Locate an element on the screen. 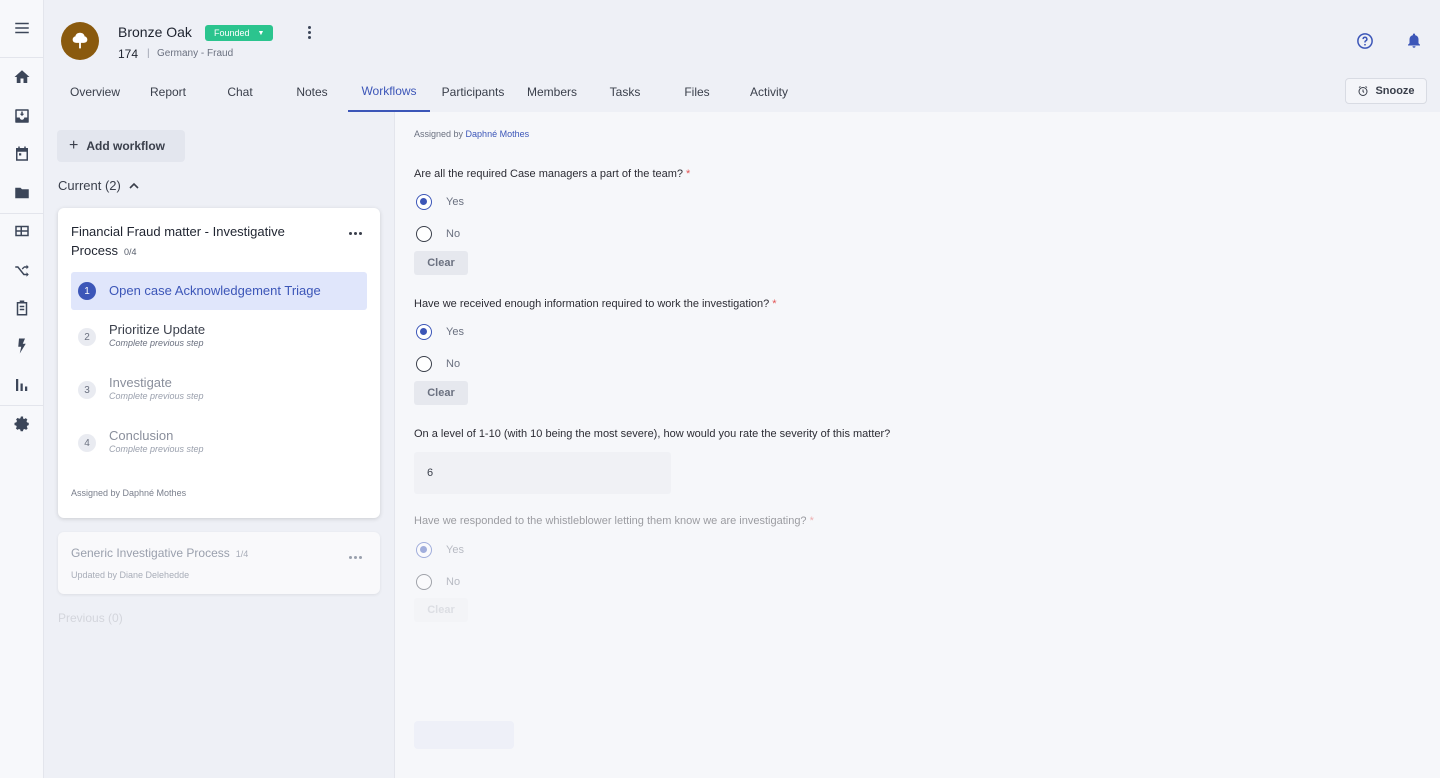  assigned-name: Daphné Mothes is located at coordinates (498, 134).